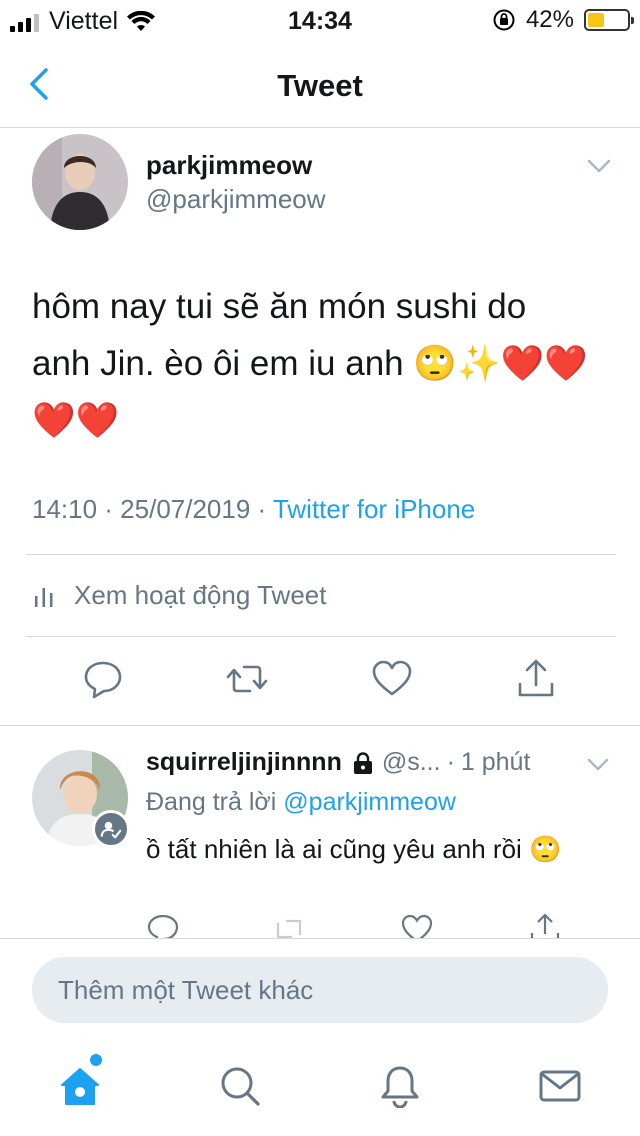  I want to click on tweet-activity-link: Xem hoạt động Tweet, so click(179, 595).